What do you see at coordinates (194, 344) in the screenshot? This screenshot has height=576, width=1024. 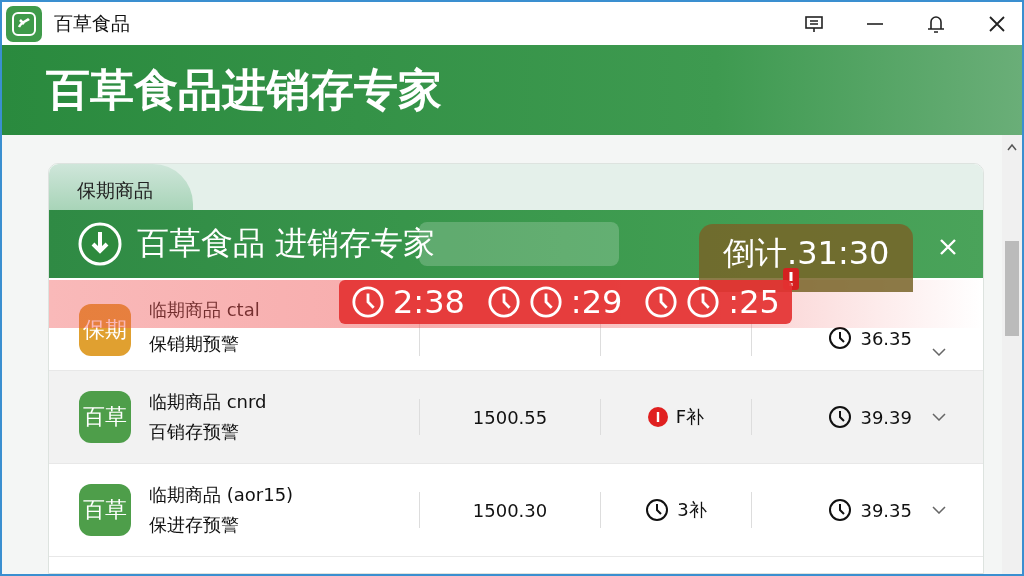 I see `product-subtitle: 保销期预警` at bounding box center [194, 344].